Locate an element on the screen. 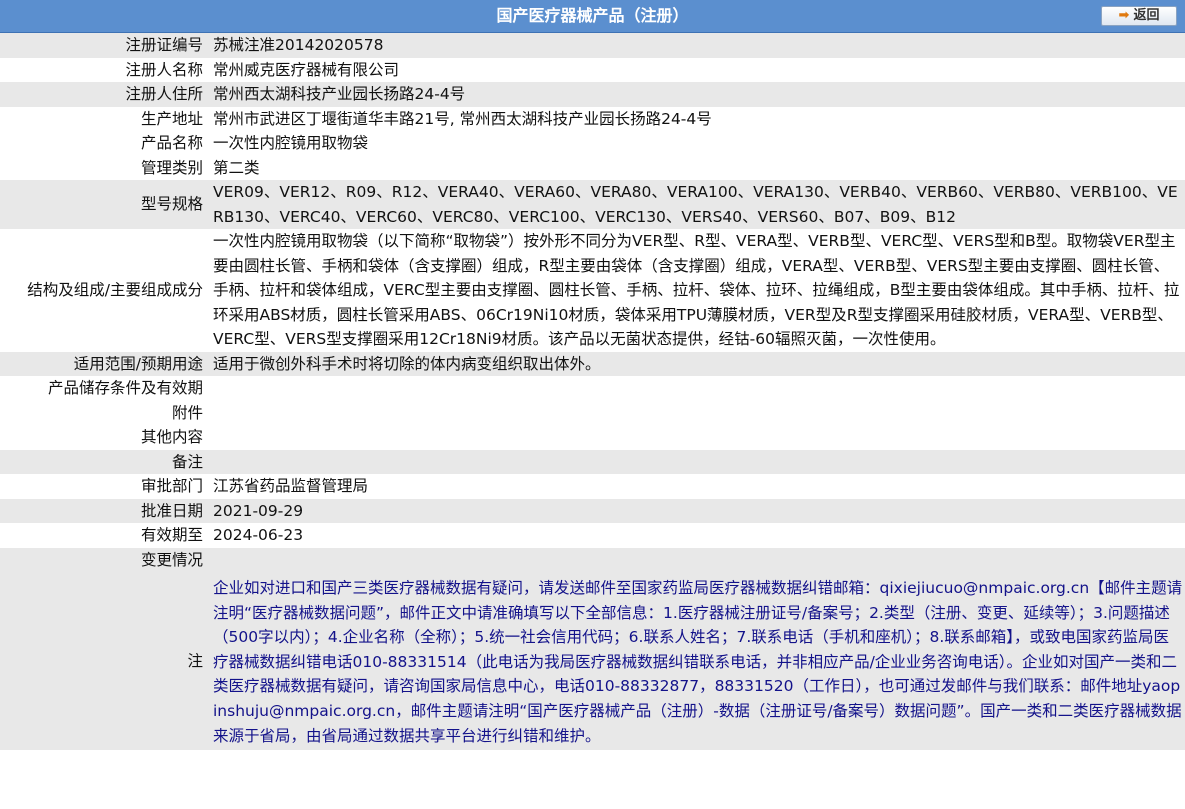 The height and width of the screenshot is (809, 1185). back-button-label: 返回 is located at coordinates (1146, 15).